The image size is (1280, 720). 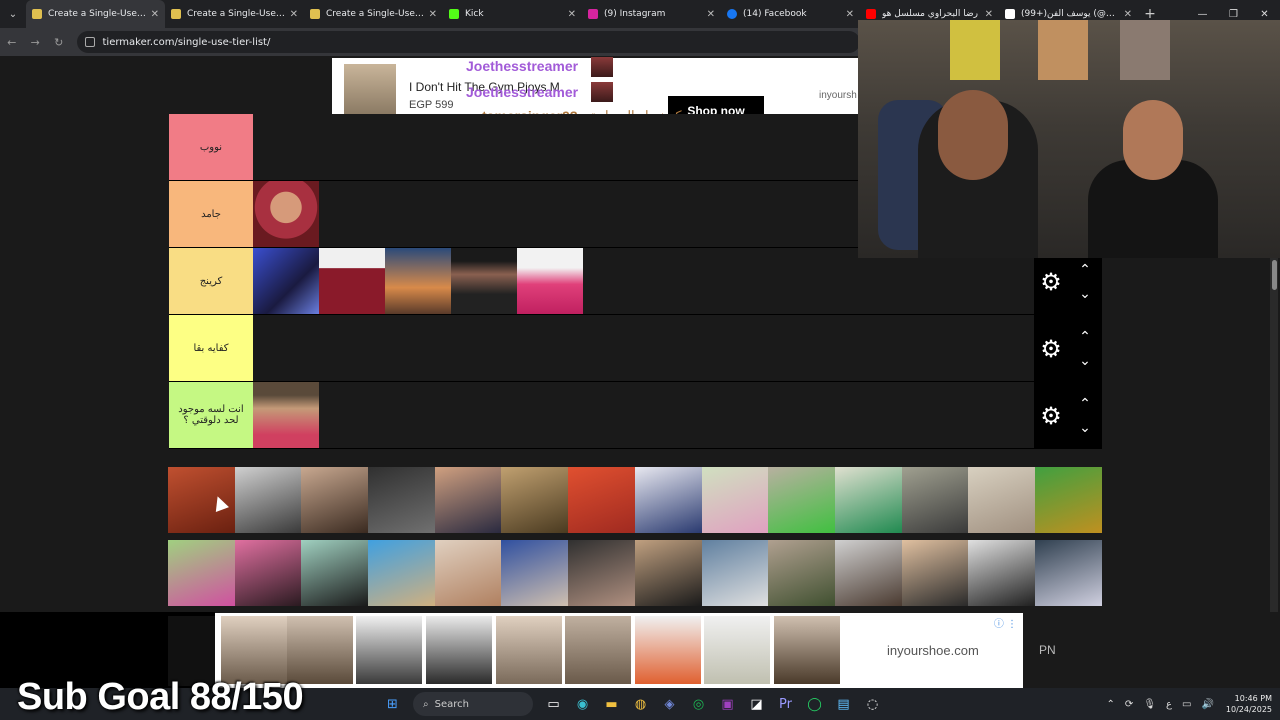 What do you see at coordinates (1274, 435) in the screenshot?
I see `page-scrollbar` at bounding box center [1274, 435].